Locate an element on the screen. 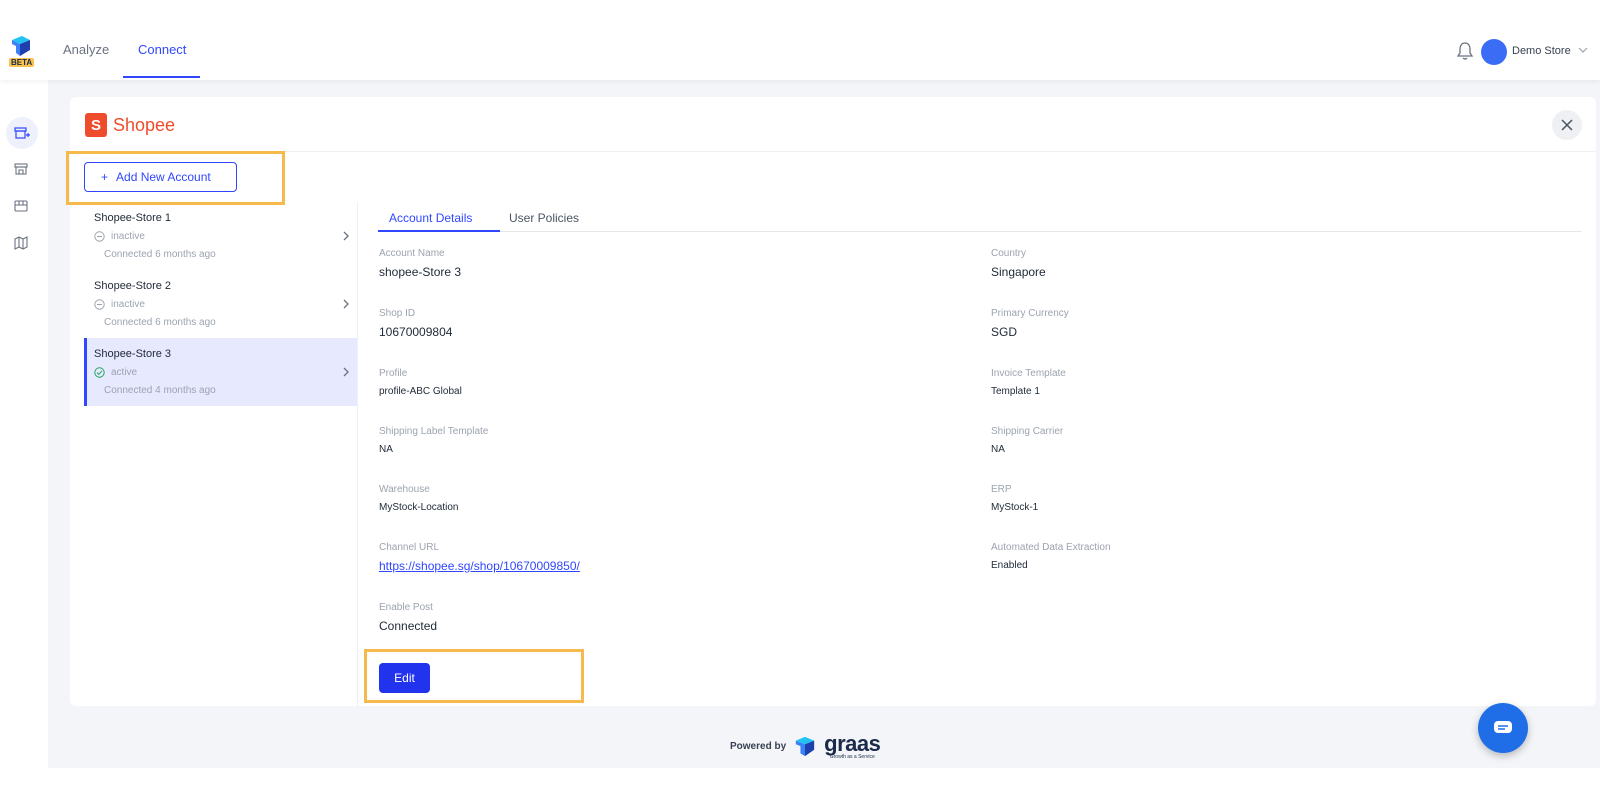 This screenshot has height=800, width=1600. storefront-icon is located at coordinates (21, 169).